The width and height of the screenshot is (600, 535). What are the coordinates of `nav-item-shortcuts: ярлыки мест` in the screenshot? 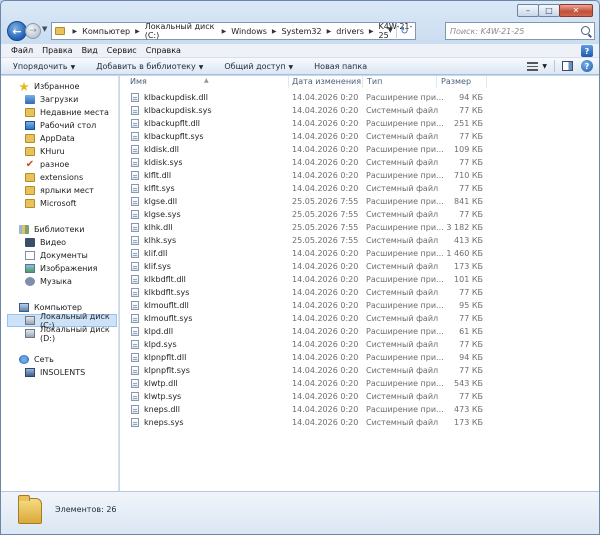 It's located at (47, 190).